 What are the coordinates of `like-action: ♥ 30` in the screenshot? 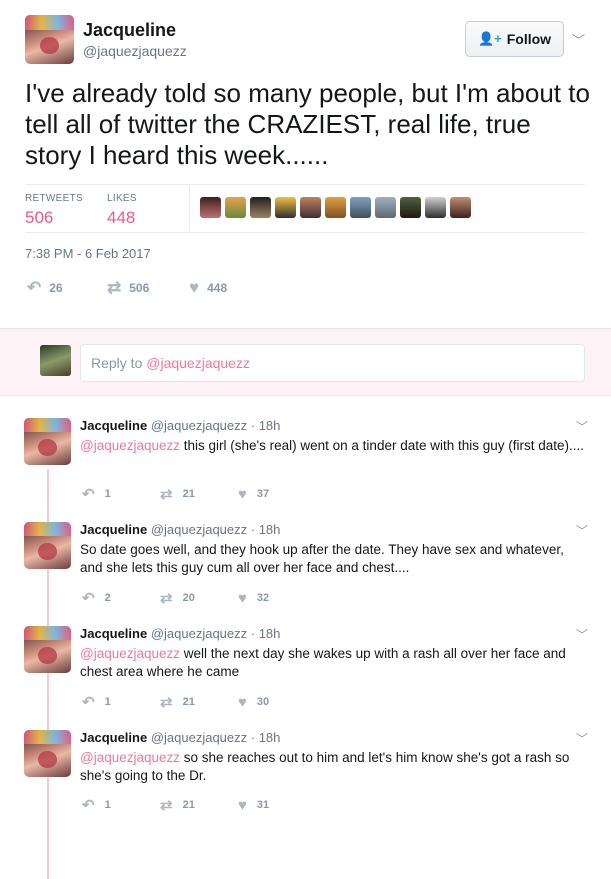 It's located at (277, 702).